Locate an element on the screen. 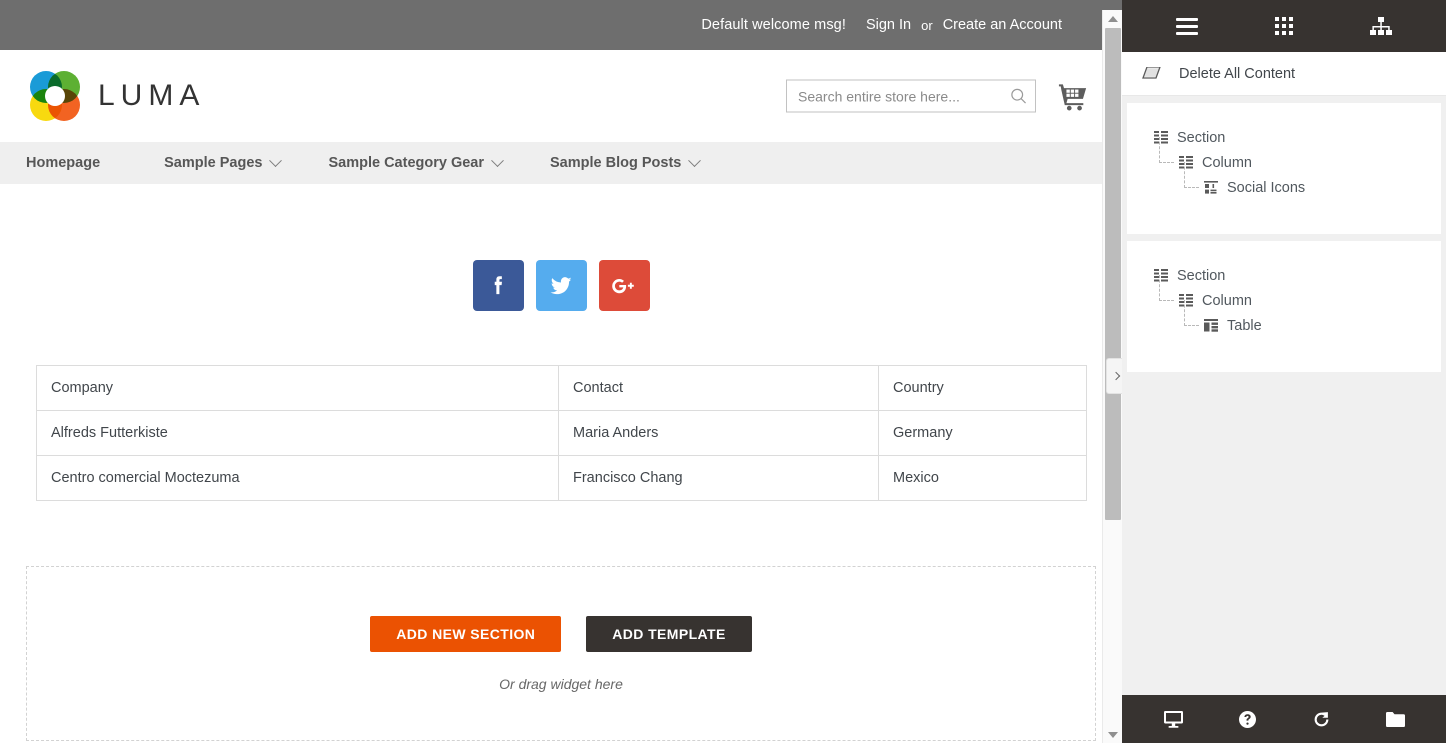 Image resolution: width=1446 pixels, height=743 pixels. table-header-cell: Company is located at coordinates (297, 388).